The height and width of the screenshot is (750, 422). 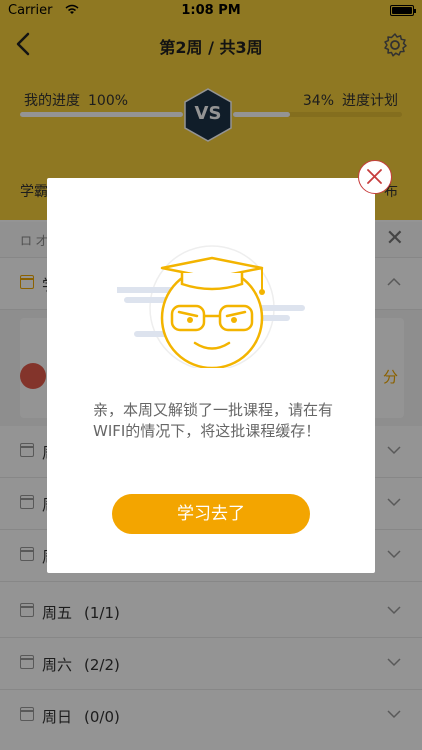 I want to click on graduate-mascot-icon, so click(x=210, y=304).